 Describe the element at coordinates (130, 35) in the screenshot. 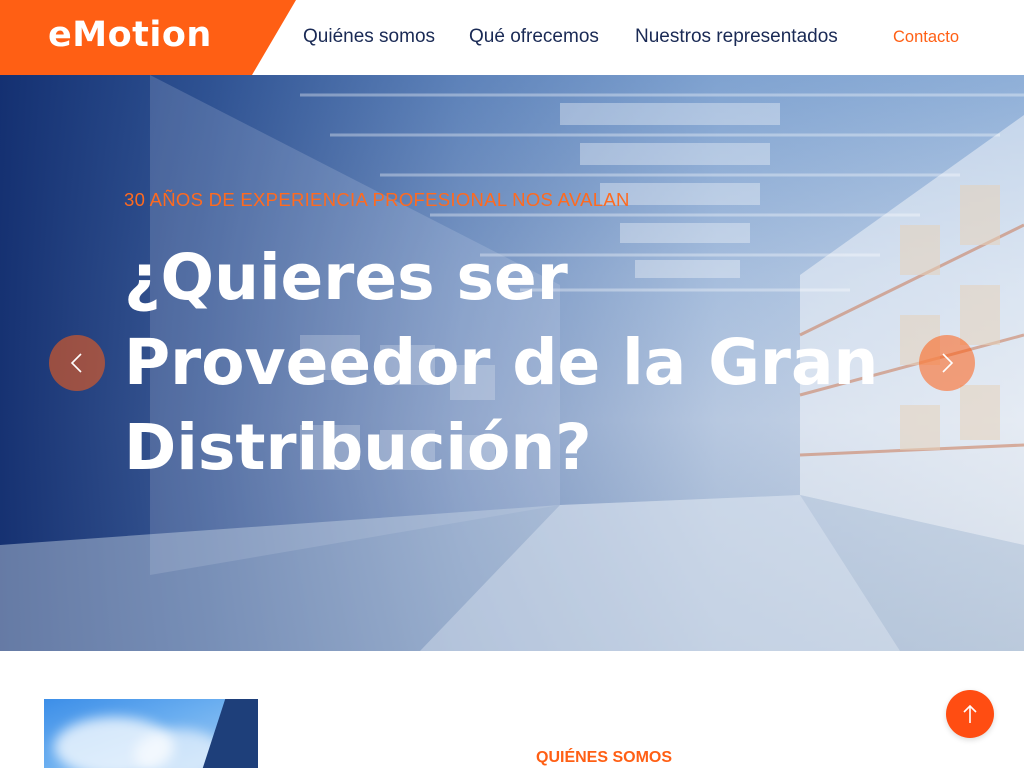

I see `logo: eMotion` at that location.